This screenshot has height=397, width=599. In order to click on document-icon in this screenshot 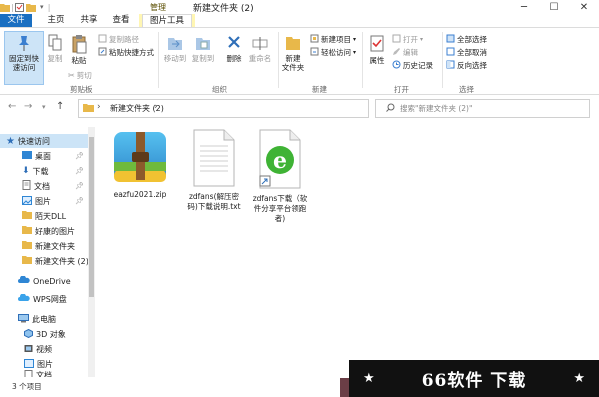, I will do `click(28, 373)`.